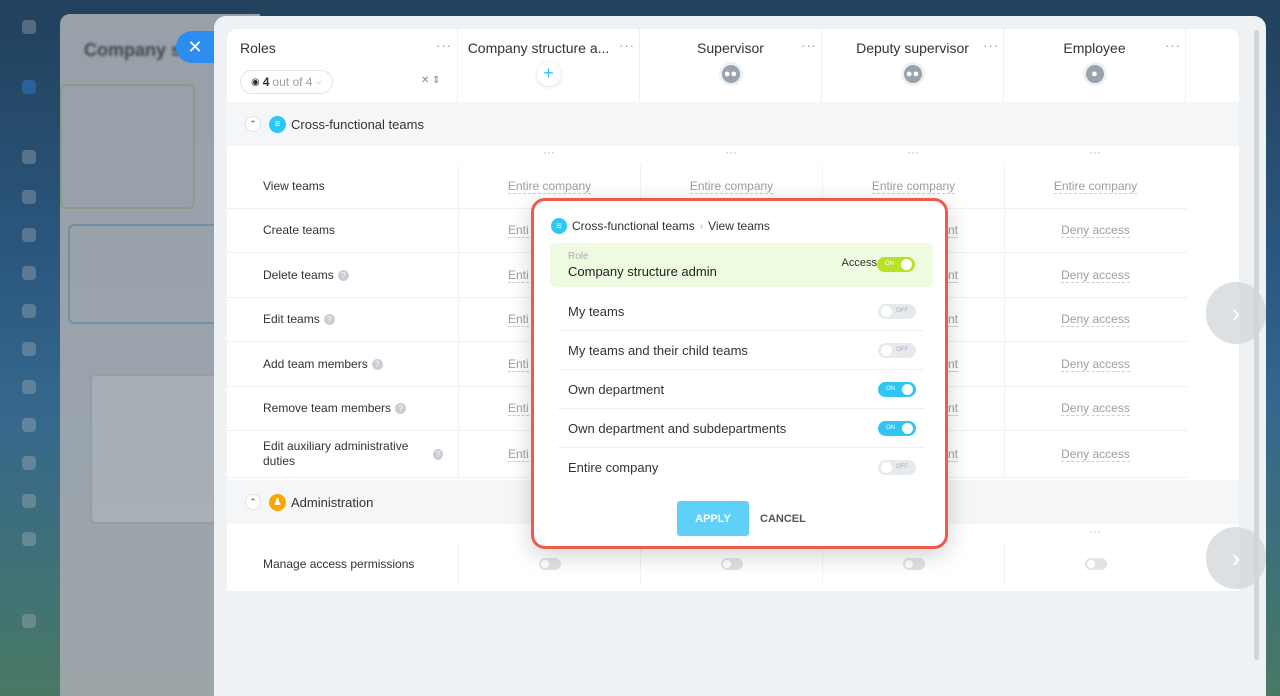  I want to click on role-name: Company structure admin, so click(642, 271).